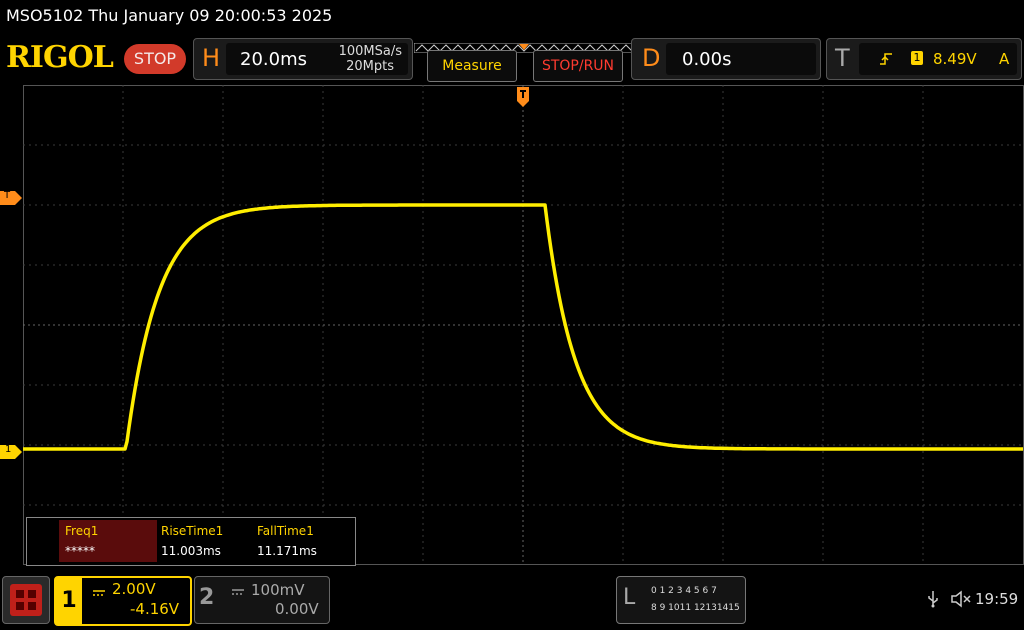 Image resolution: width=1024 pixels, height=630 pixels. I want to click on channel1-offset: -4.16V, so click(155, 609).